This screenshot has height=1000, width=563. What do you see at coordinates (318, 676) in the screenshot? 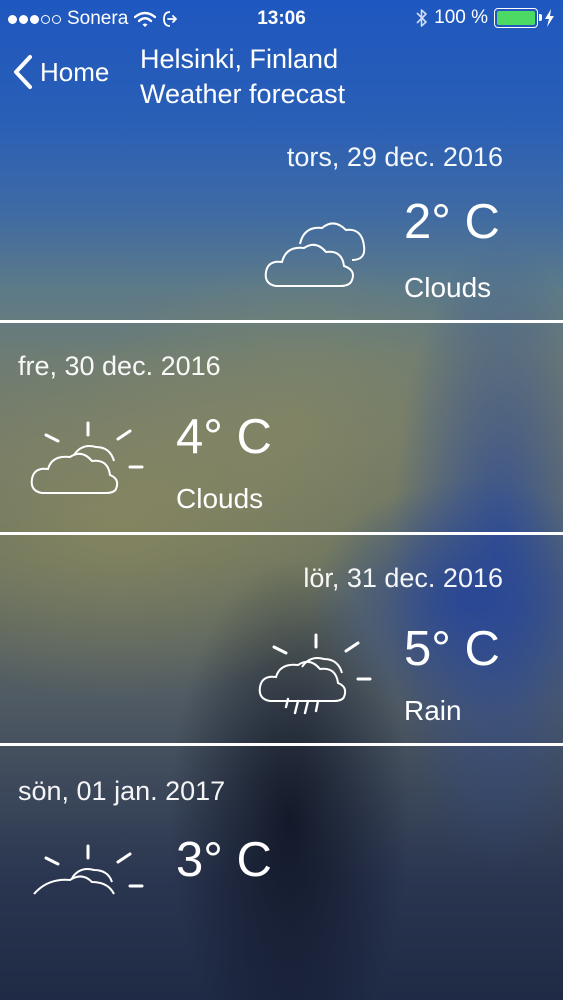
I see `rain-sun-icon` at bounding box center [318, 676].